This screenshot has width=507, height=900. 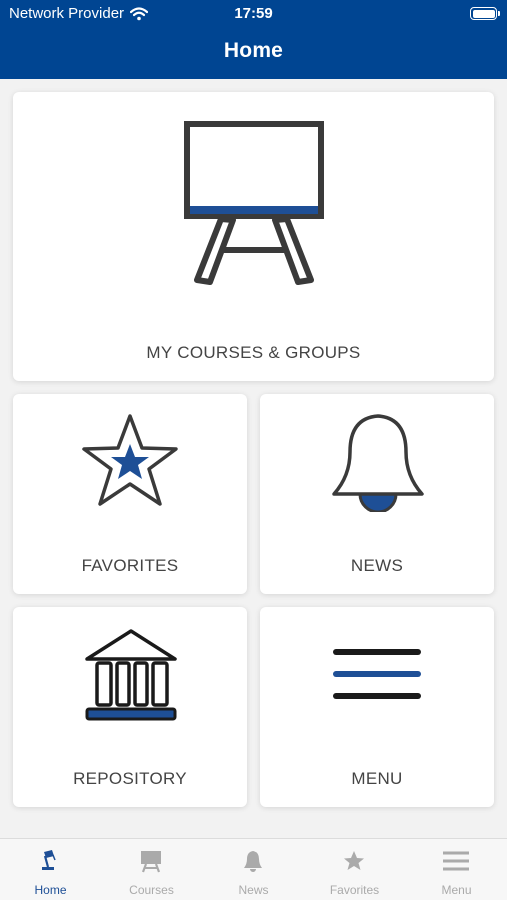 I want to click on status-time: 17:59, so click(x=253, y=13).